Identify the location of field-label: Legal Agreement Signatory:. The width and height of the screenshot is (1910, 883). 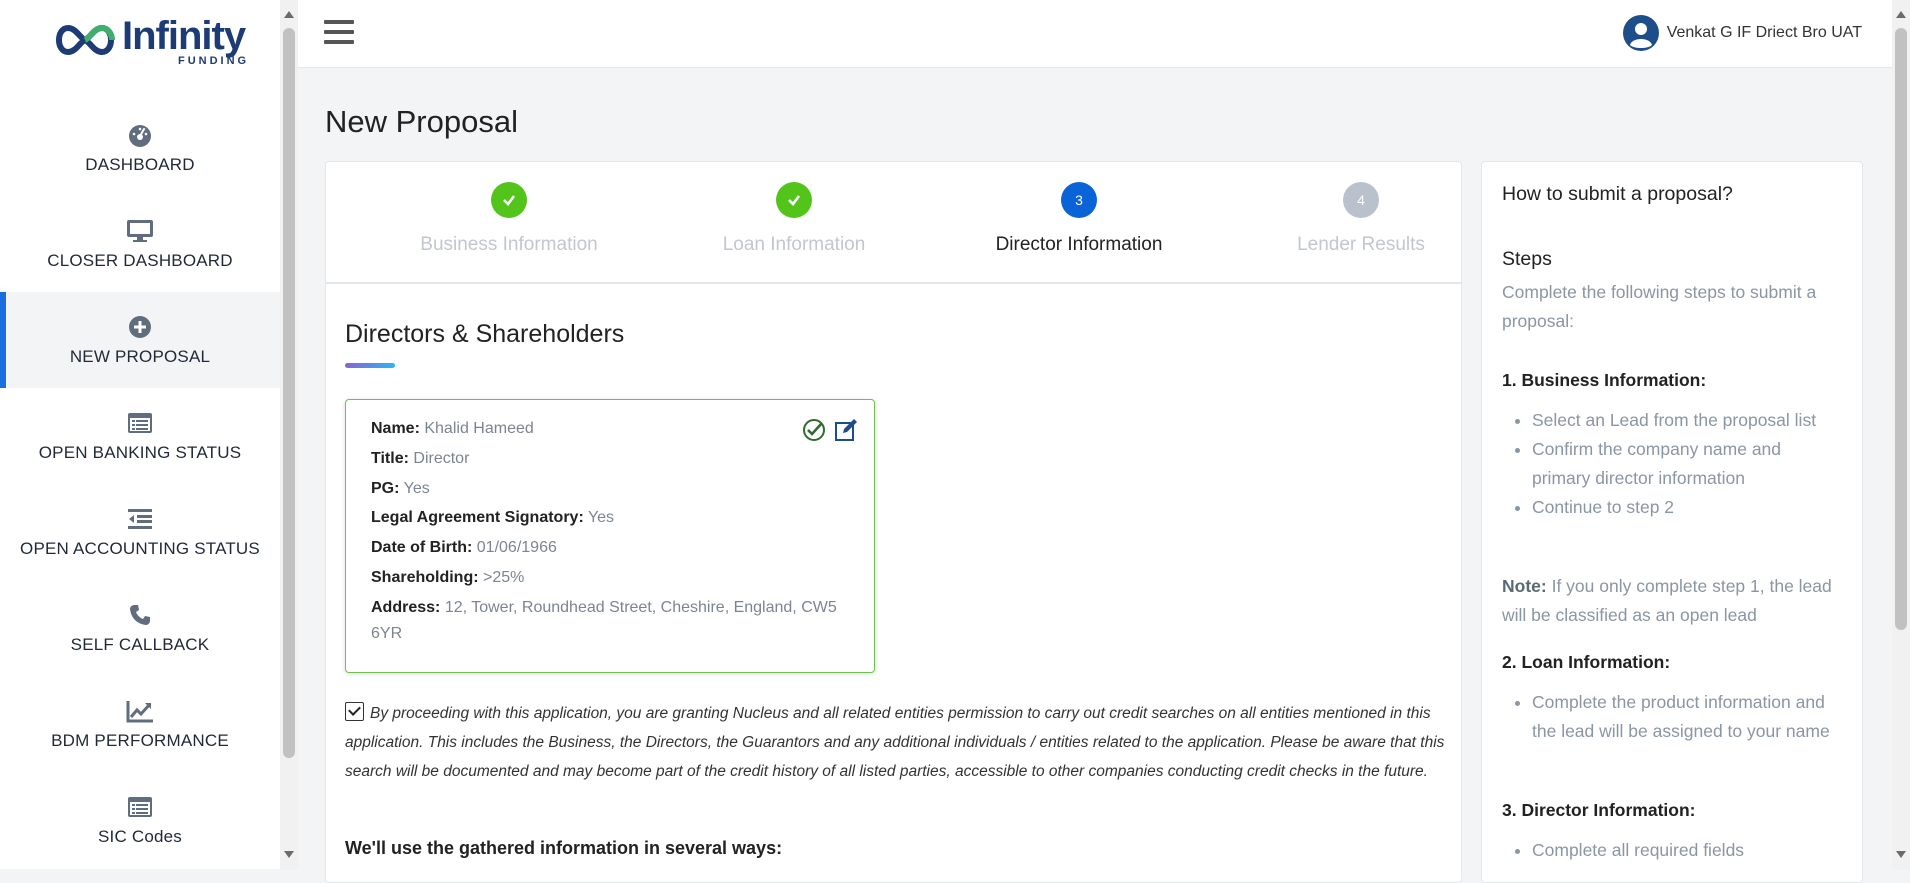
(477, 517).